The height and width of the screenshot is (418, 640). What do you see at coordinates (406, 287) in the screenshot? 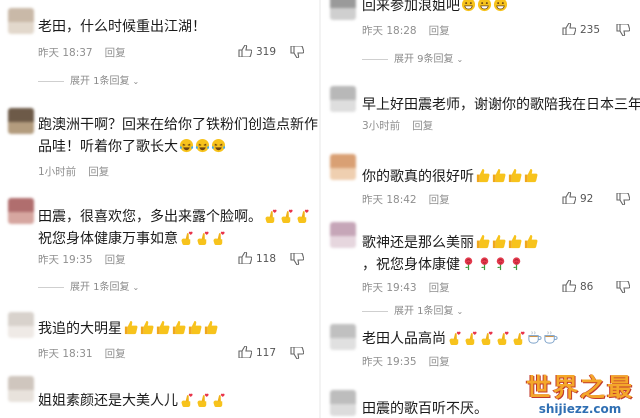
I see `comment-meta: 昨天 19:43 回复` at bounding box center [406, 287].